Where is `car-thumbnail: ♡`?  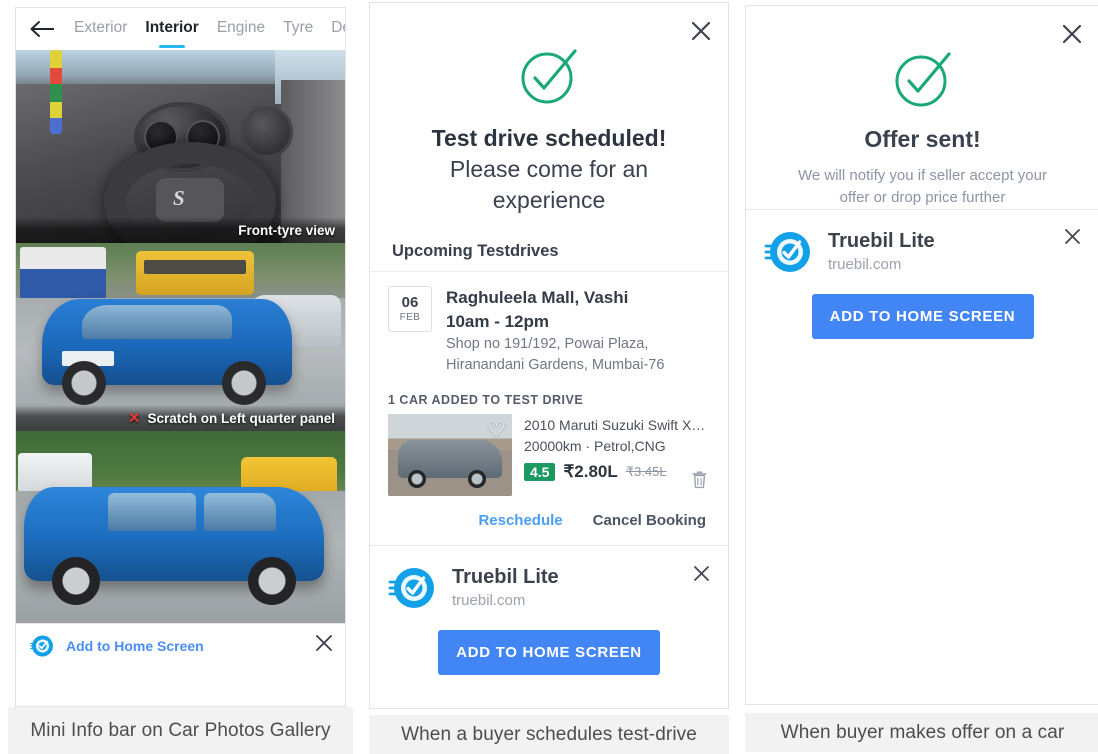 car-thumbnail: ♡ is located at coordinates (450, 455).